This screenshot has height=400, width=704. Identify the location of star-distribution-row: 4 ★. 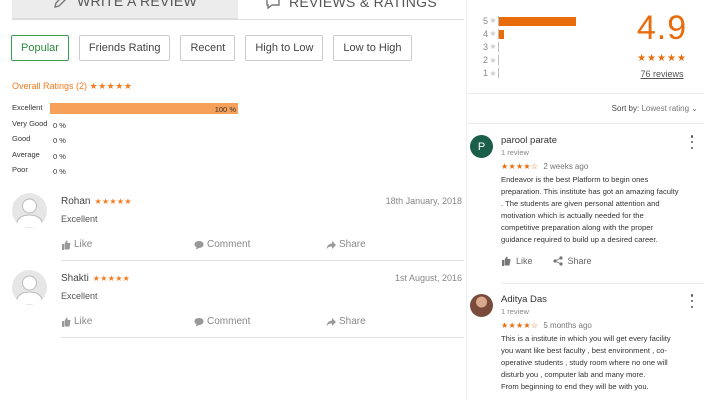
(549, 33).